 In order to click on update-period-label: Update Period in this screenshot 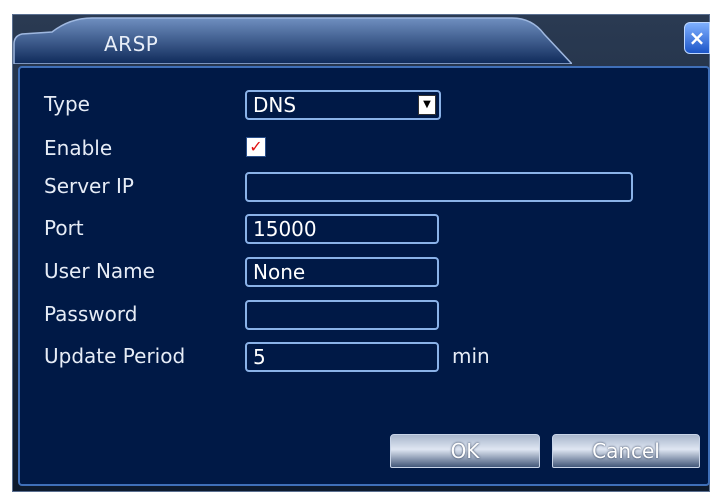, I will do `click(115, 356)`.